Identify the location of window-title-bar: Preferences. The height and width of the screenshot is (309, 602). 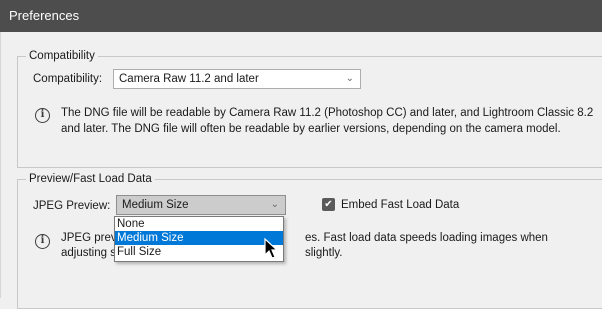
(301, 16).